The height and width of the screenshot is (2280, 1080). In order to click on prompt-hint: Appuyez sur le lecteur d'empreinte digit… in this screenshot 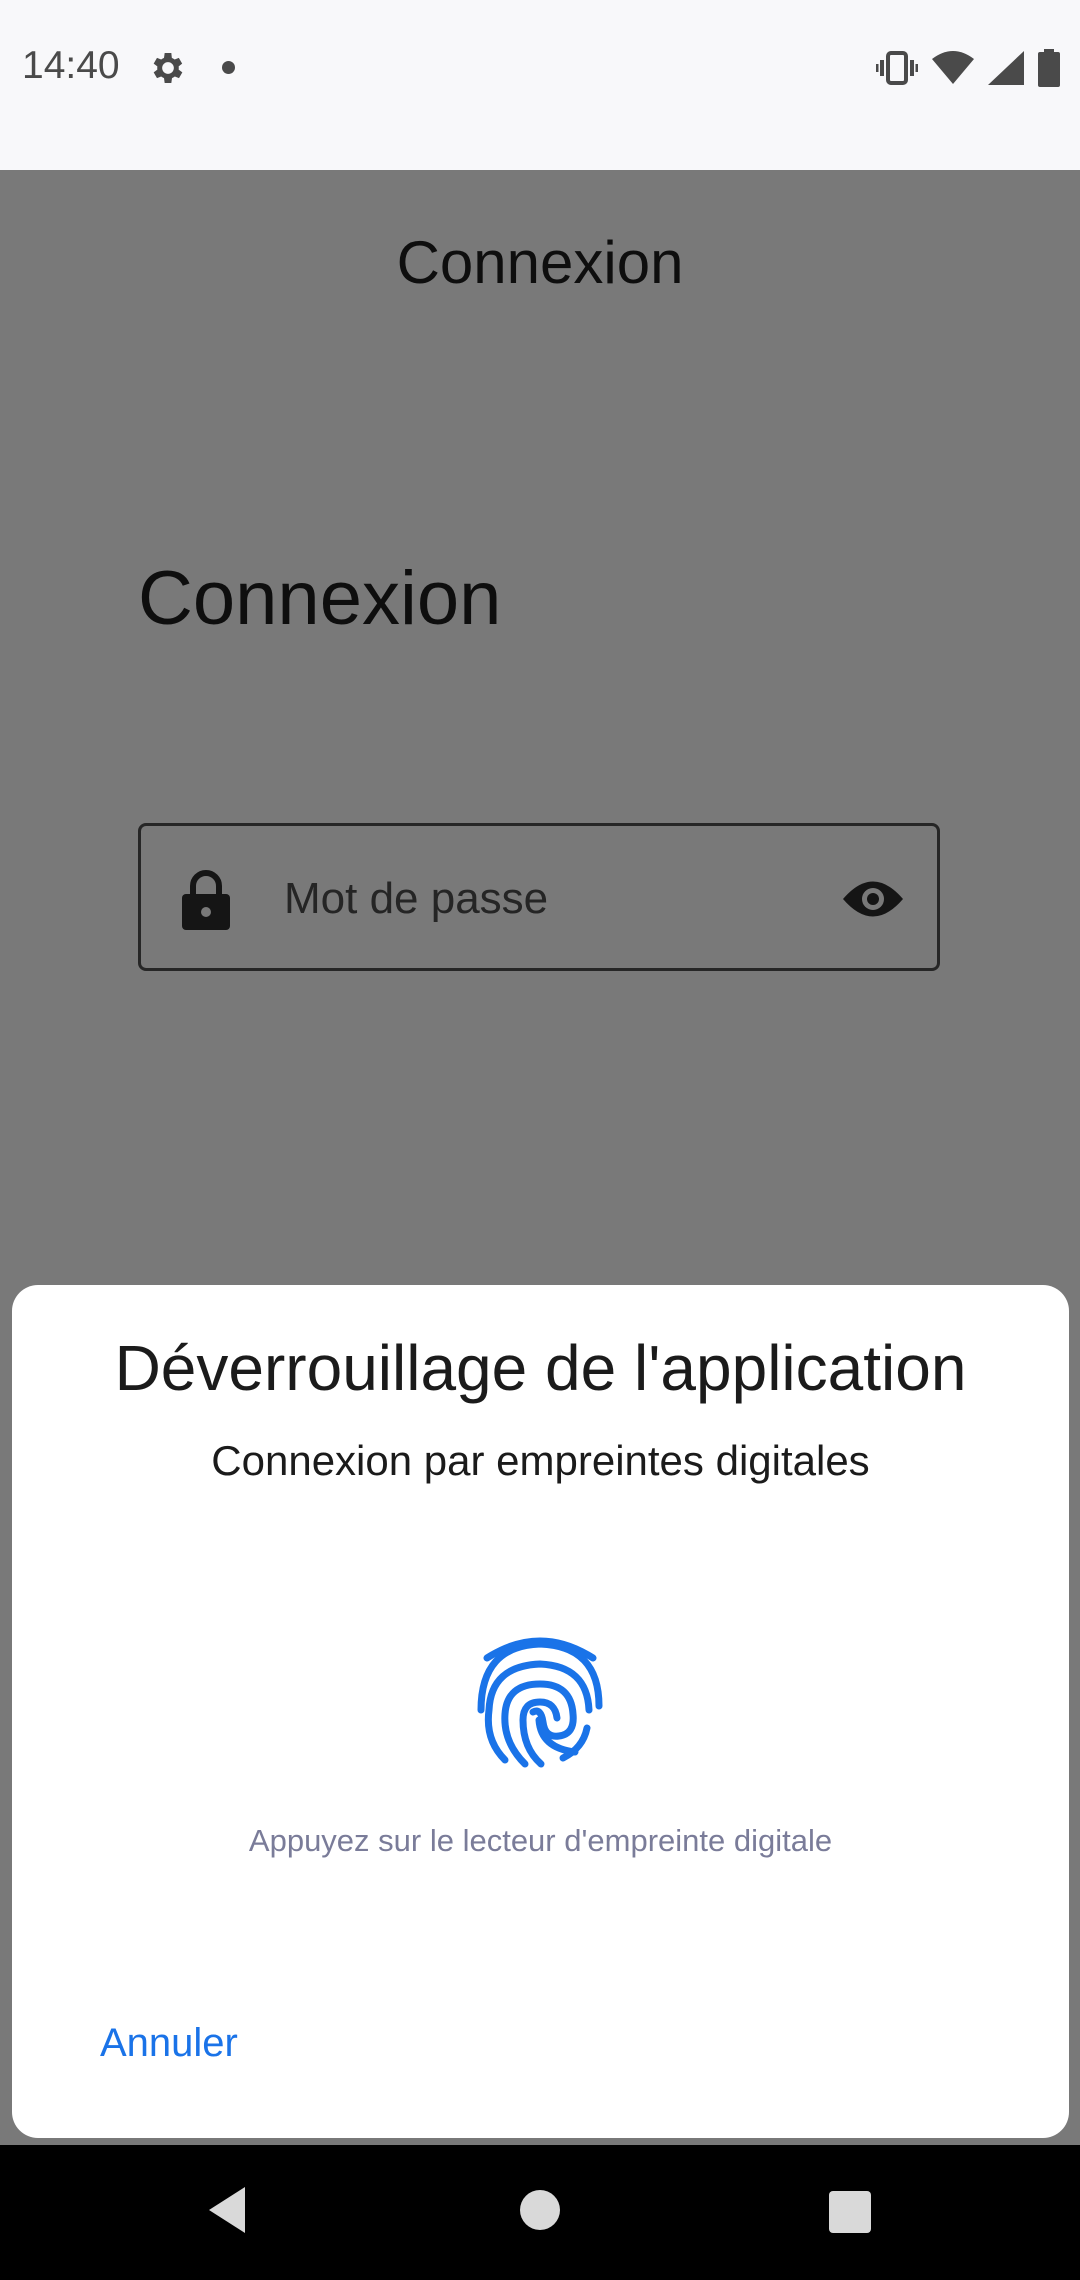, I will do `click(540, 1840)`.